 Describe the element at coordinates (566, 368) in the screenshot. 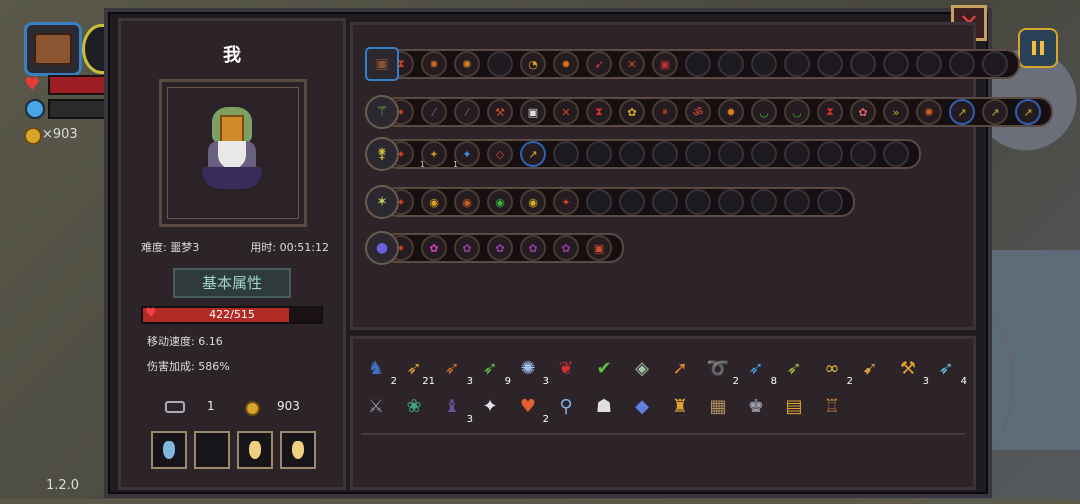

I see `inventory-item-icon: ❦` at that location.